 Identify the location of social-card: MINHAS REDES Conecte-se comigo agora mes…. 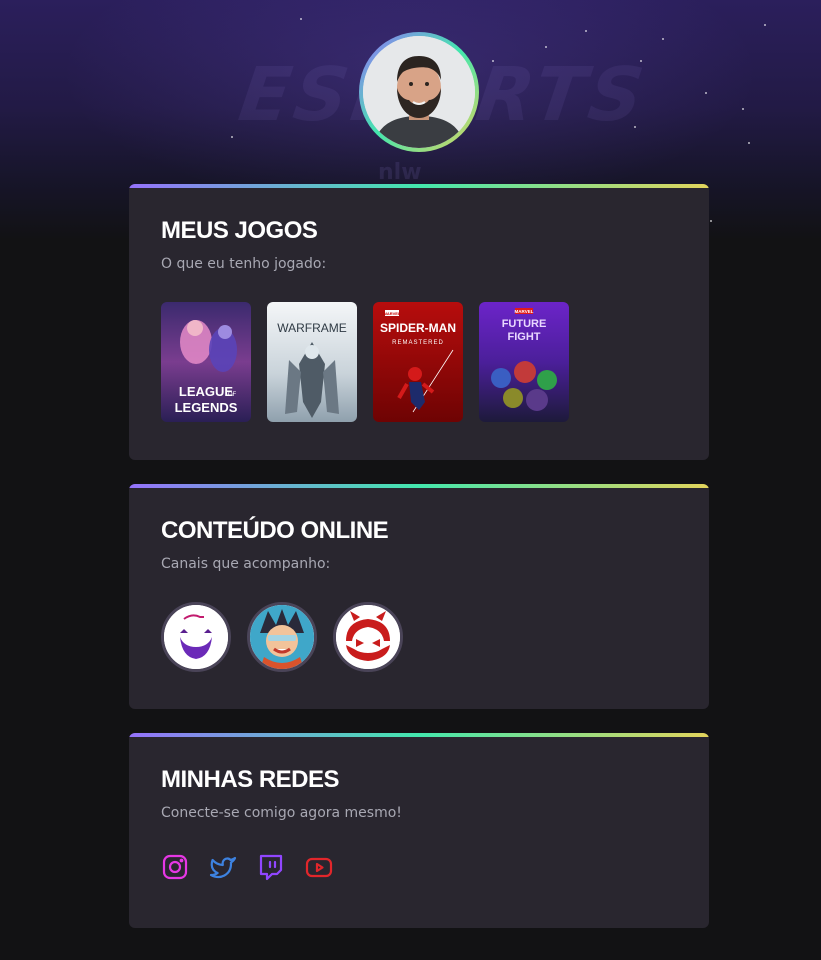
(419, 830).